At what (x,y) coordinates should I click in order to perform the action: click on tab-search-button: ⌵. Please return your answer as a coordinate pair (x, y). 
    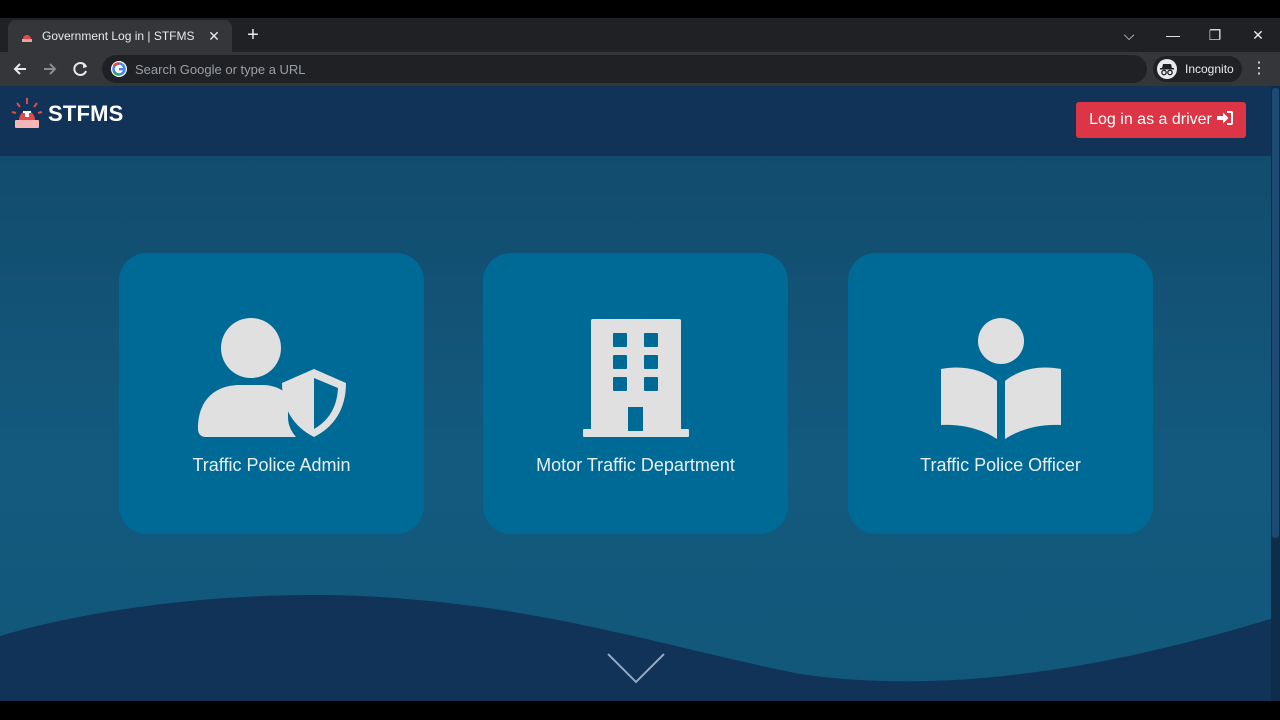
    Looking at the image, I should click on (1129, 35).